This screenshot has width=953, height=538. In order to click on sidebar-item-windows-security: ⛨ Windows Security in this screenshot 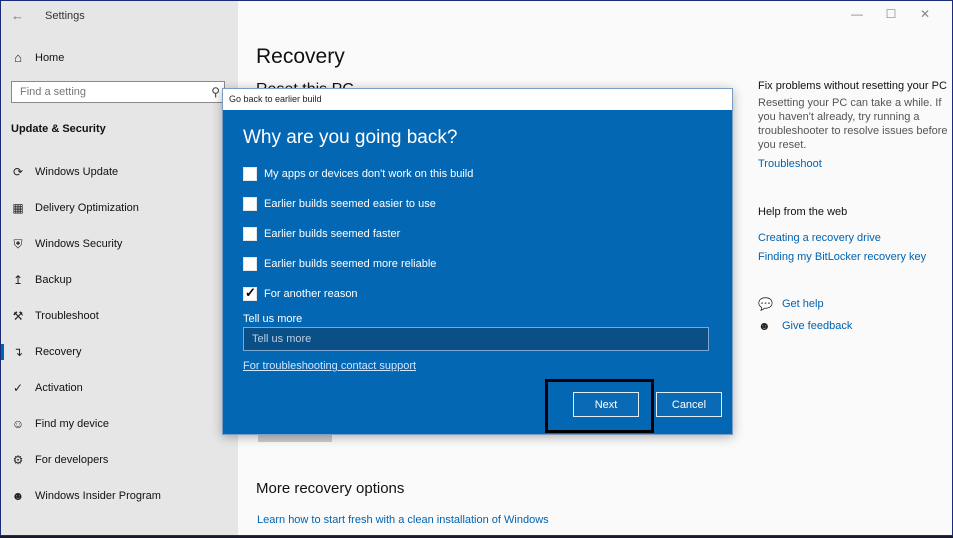, I will do `click(119, 244)`.